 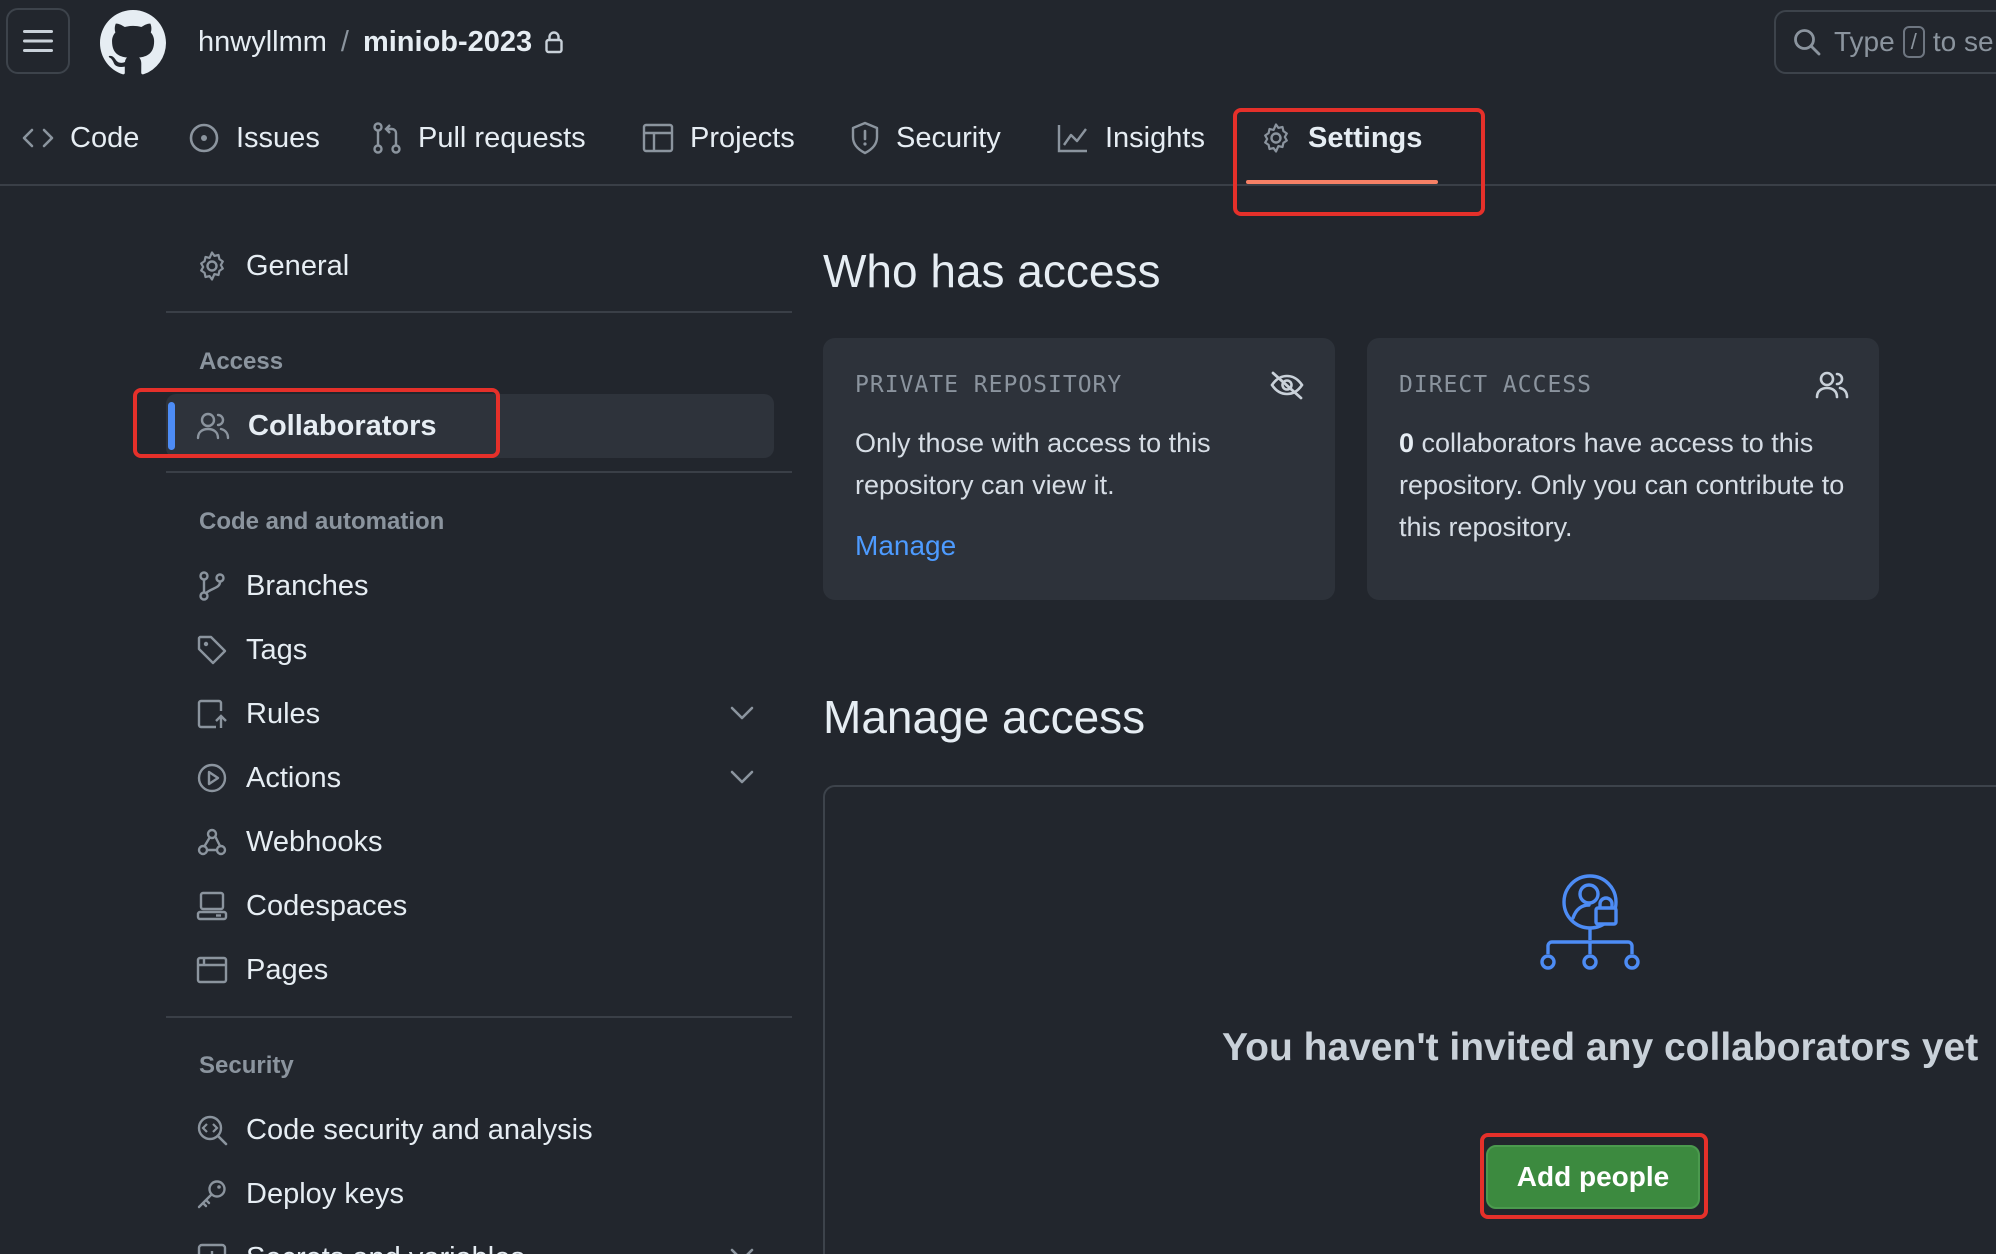 I want to click on sidebar-item-general: General, so click(x=272, y=266).